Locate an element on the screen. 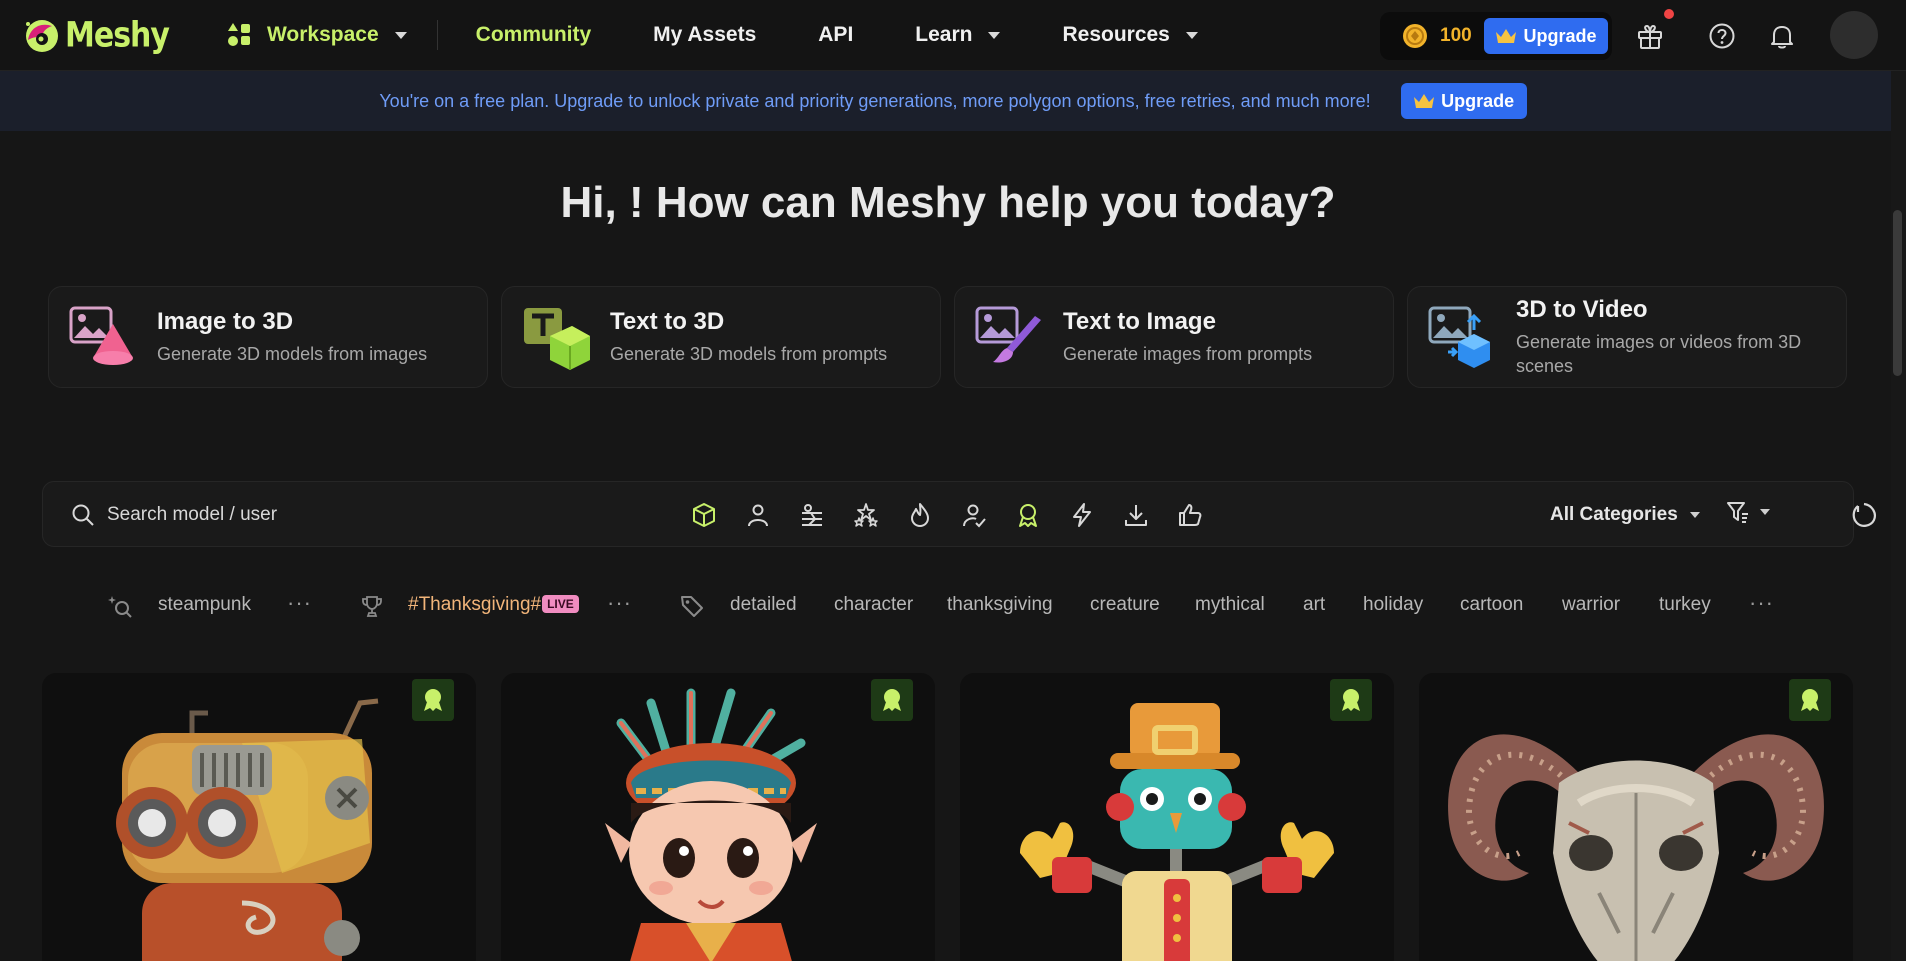  more-search-tags: ··· is located at coordinates (299, 603).